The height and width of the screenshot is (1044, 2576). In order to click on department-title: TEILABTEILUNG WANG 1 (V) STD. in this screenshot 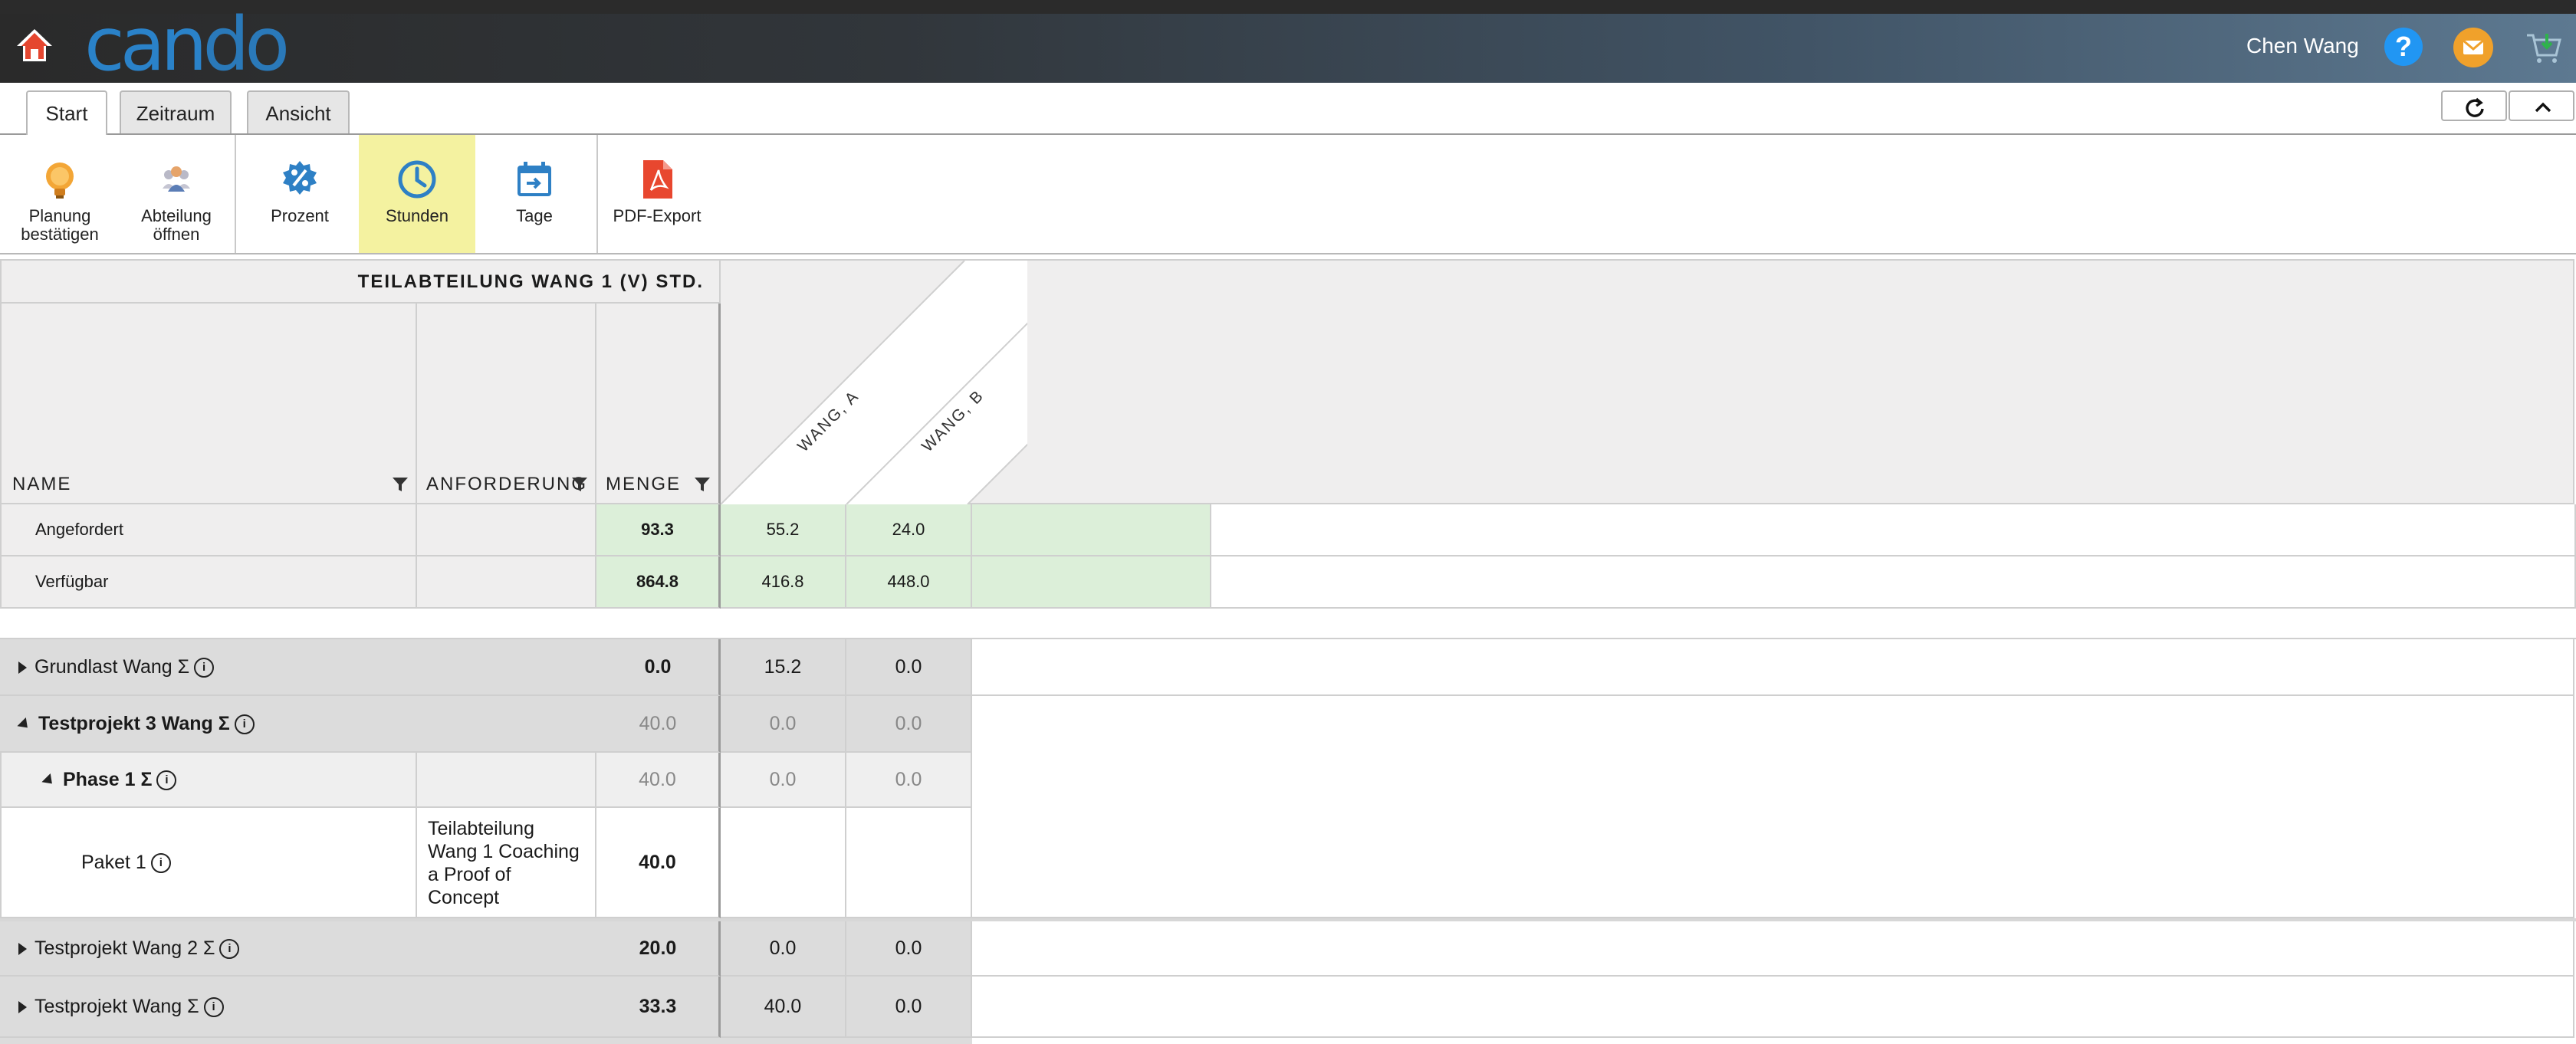, I will do `click(360, 281)`.